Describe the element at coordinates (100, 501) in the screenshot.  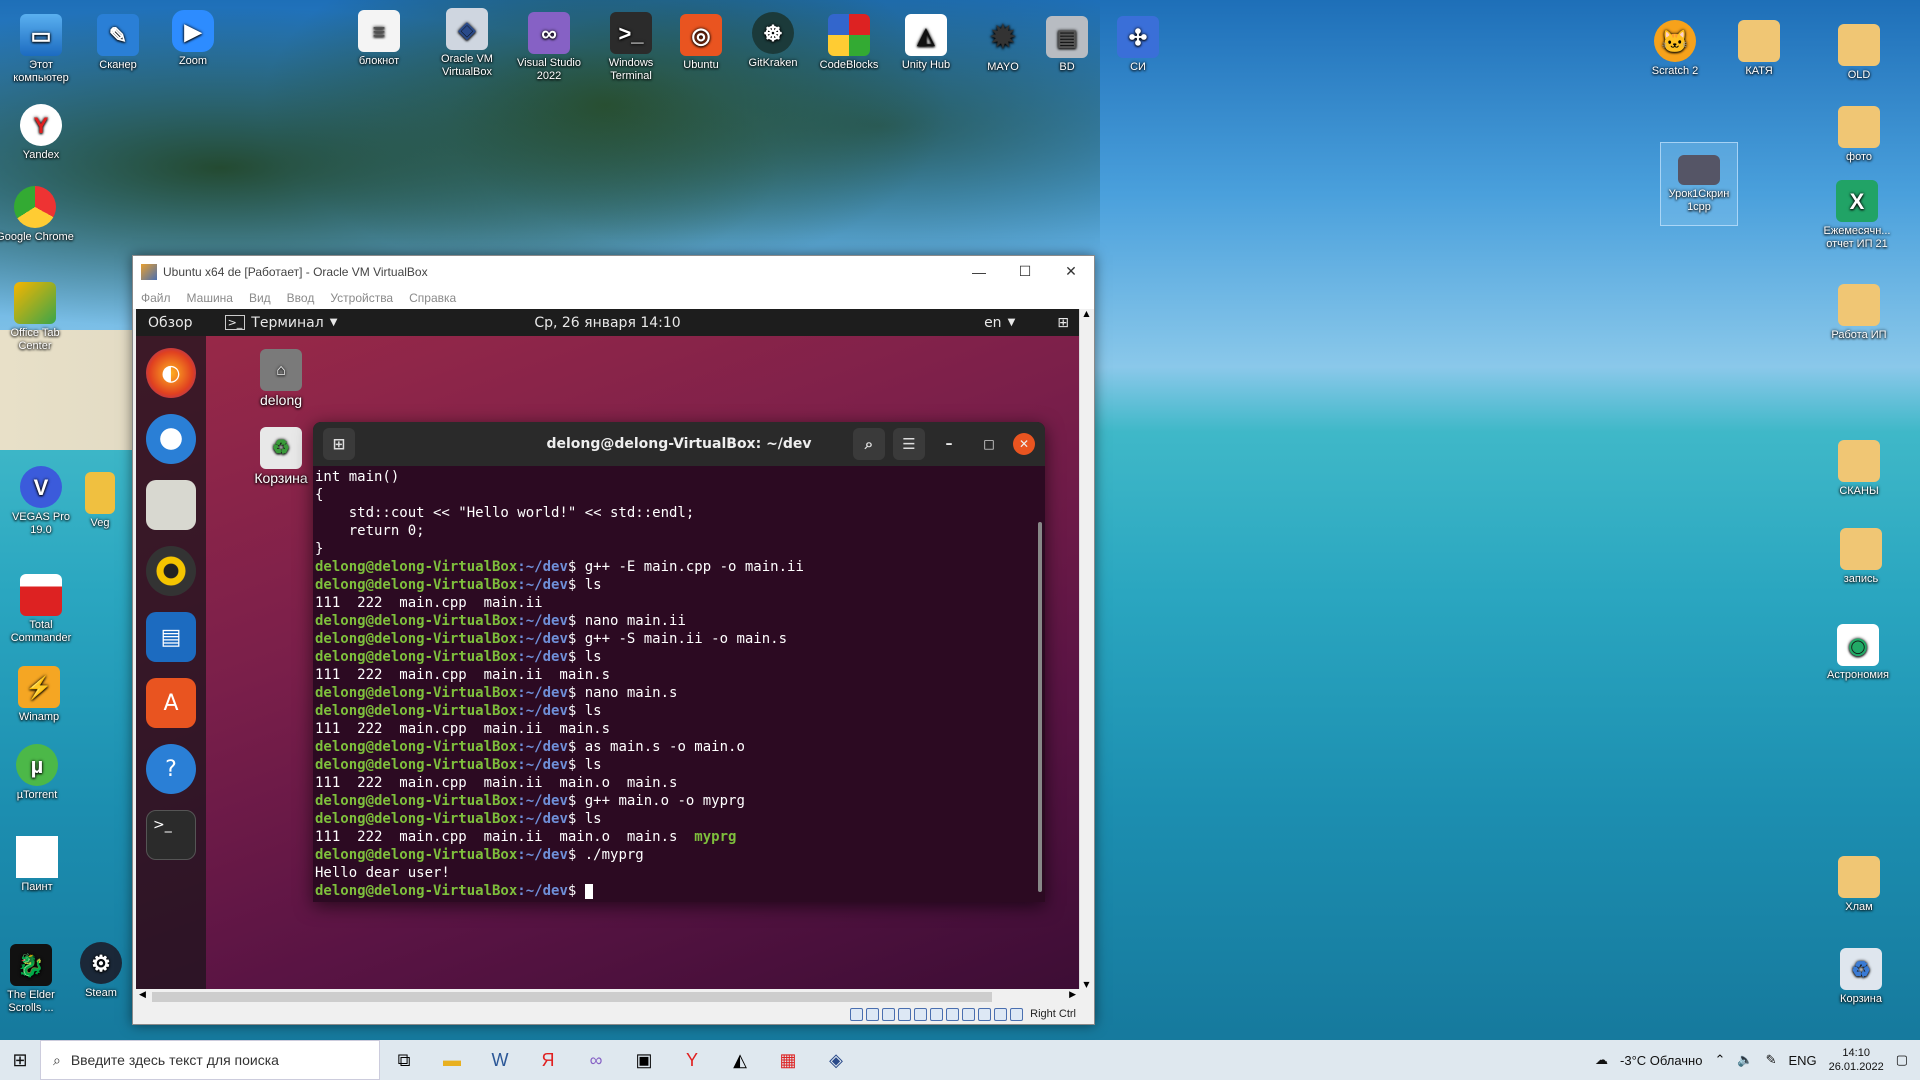
I see `desktop-icon-veg: Veg` at that location.